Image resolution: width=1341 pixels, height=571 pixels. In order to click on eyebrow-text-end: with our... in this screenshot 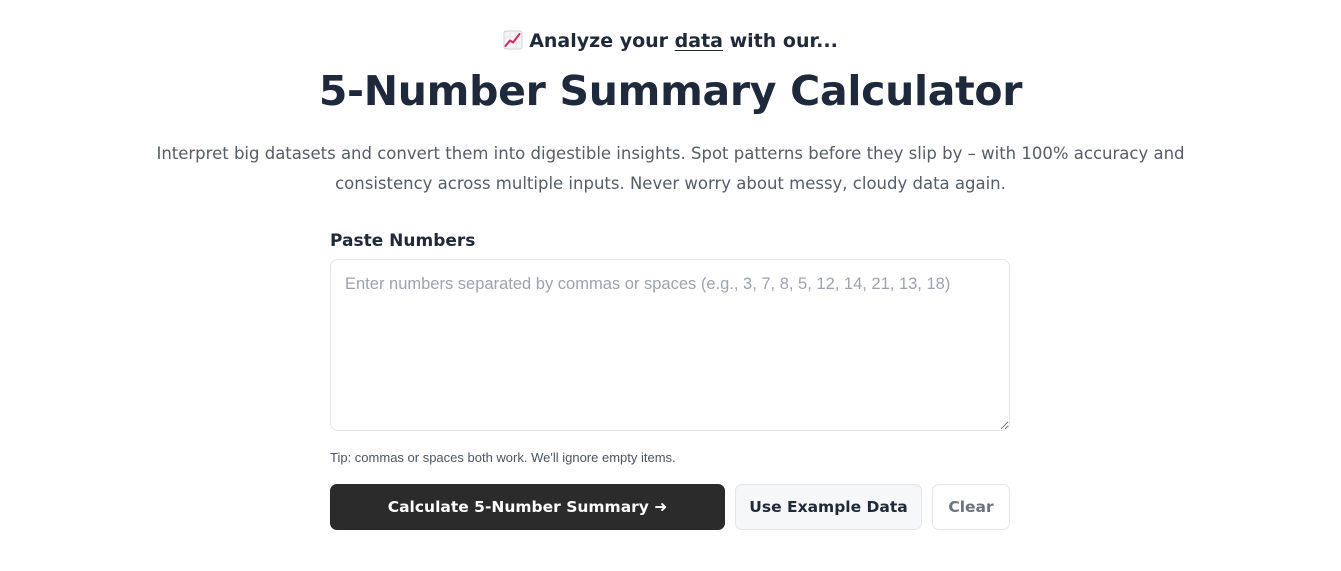, I will do `click(780, 41)`.